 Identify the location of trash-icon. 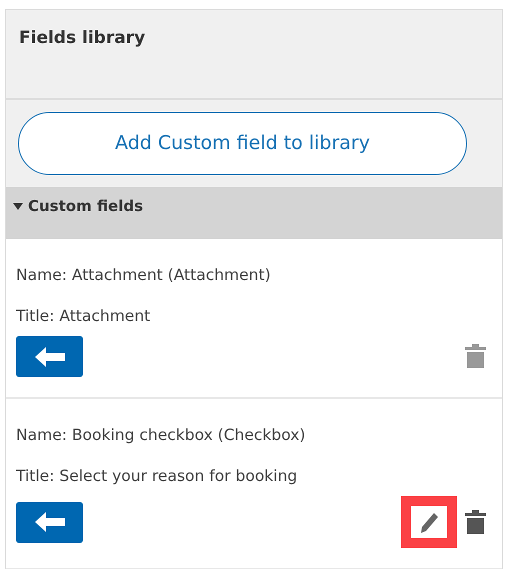
(475, 522).